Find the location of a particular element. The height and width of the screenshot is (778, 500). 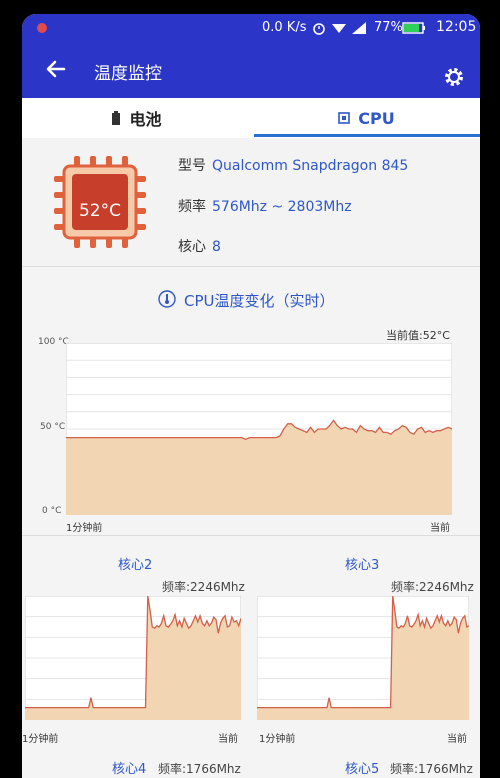

wifi-icon is located at coordinates (339, 28).